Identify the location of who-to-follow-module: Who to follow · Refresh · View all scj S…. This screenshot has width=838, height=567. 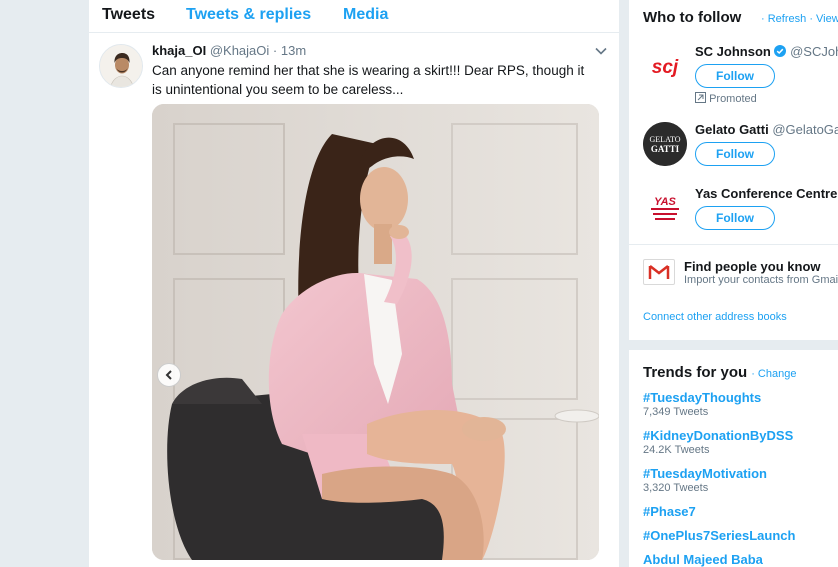
(733, 170).